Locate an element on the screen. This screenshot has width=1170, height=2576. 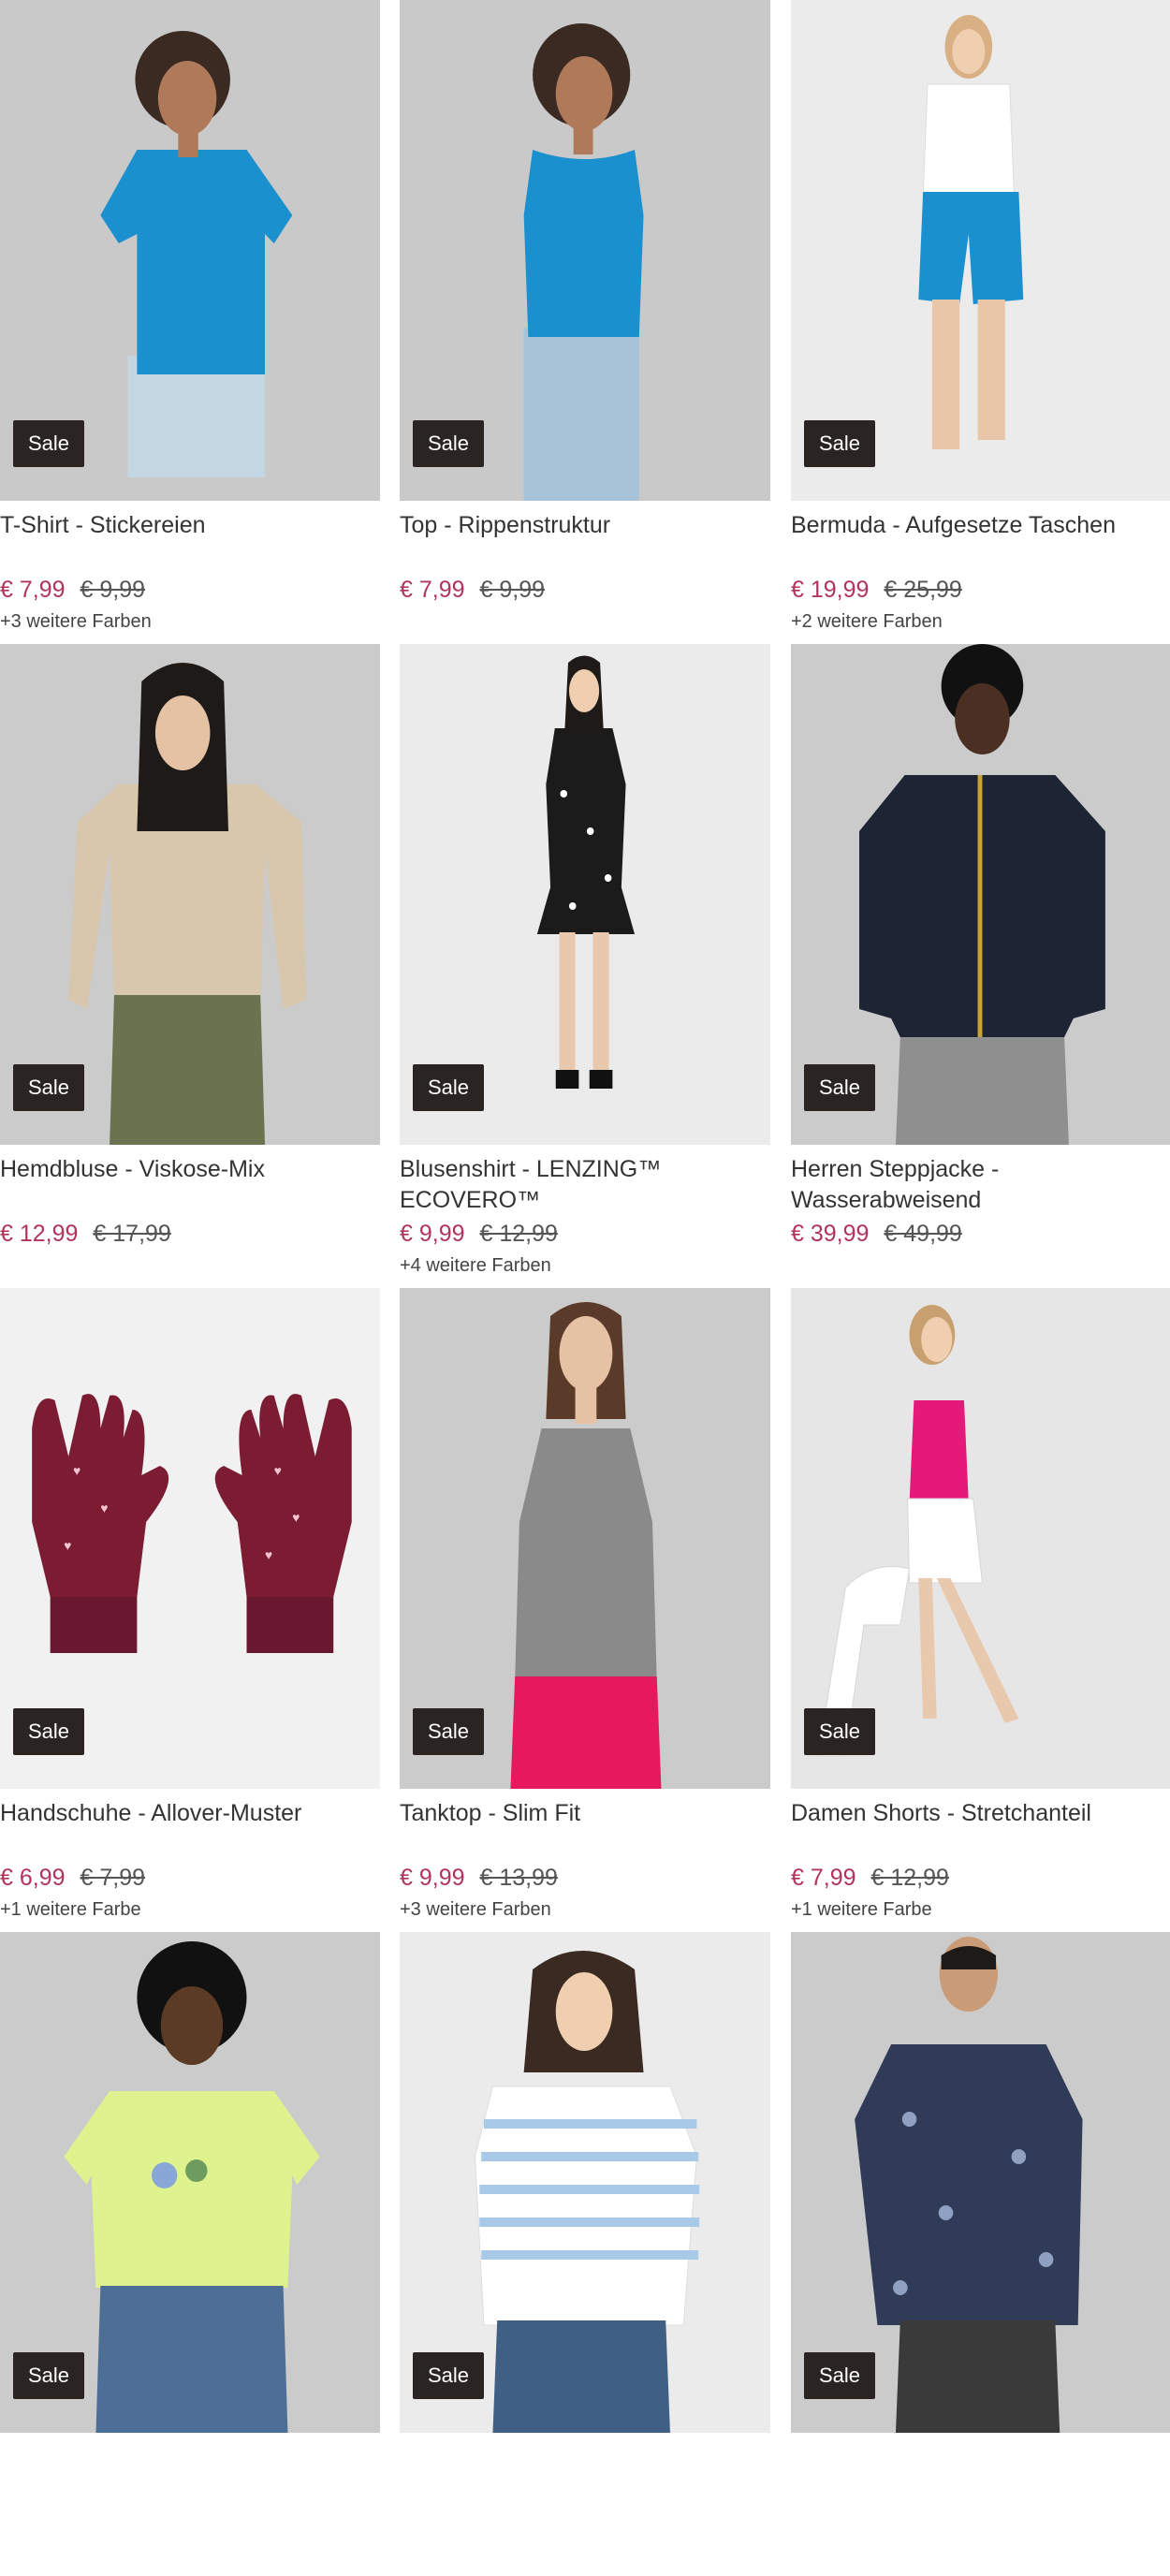
sale-price: € 12,99 is located at coordinates (39, 1234).